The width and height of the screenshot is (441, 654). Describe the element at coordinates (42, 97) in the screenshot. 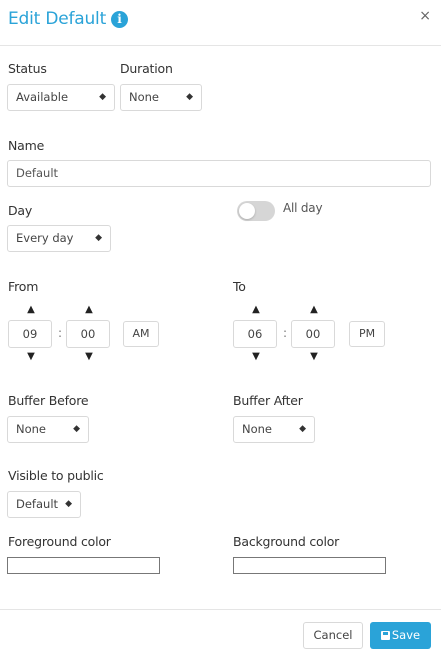

I see `status-value: Available` at that location.